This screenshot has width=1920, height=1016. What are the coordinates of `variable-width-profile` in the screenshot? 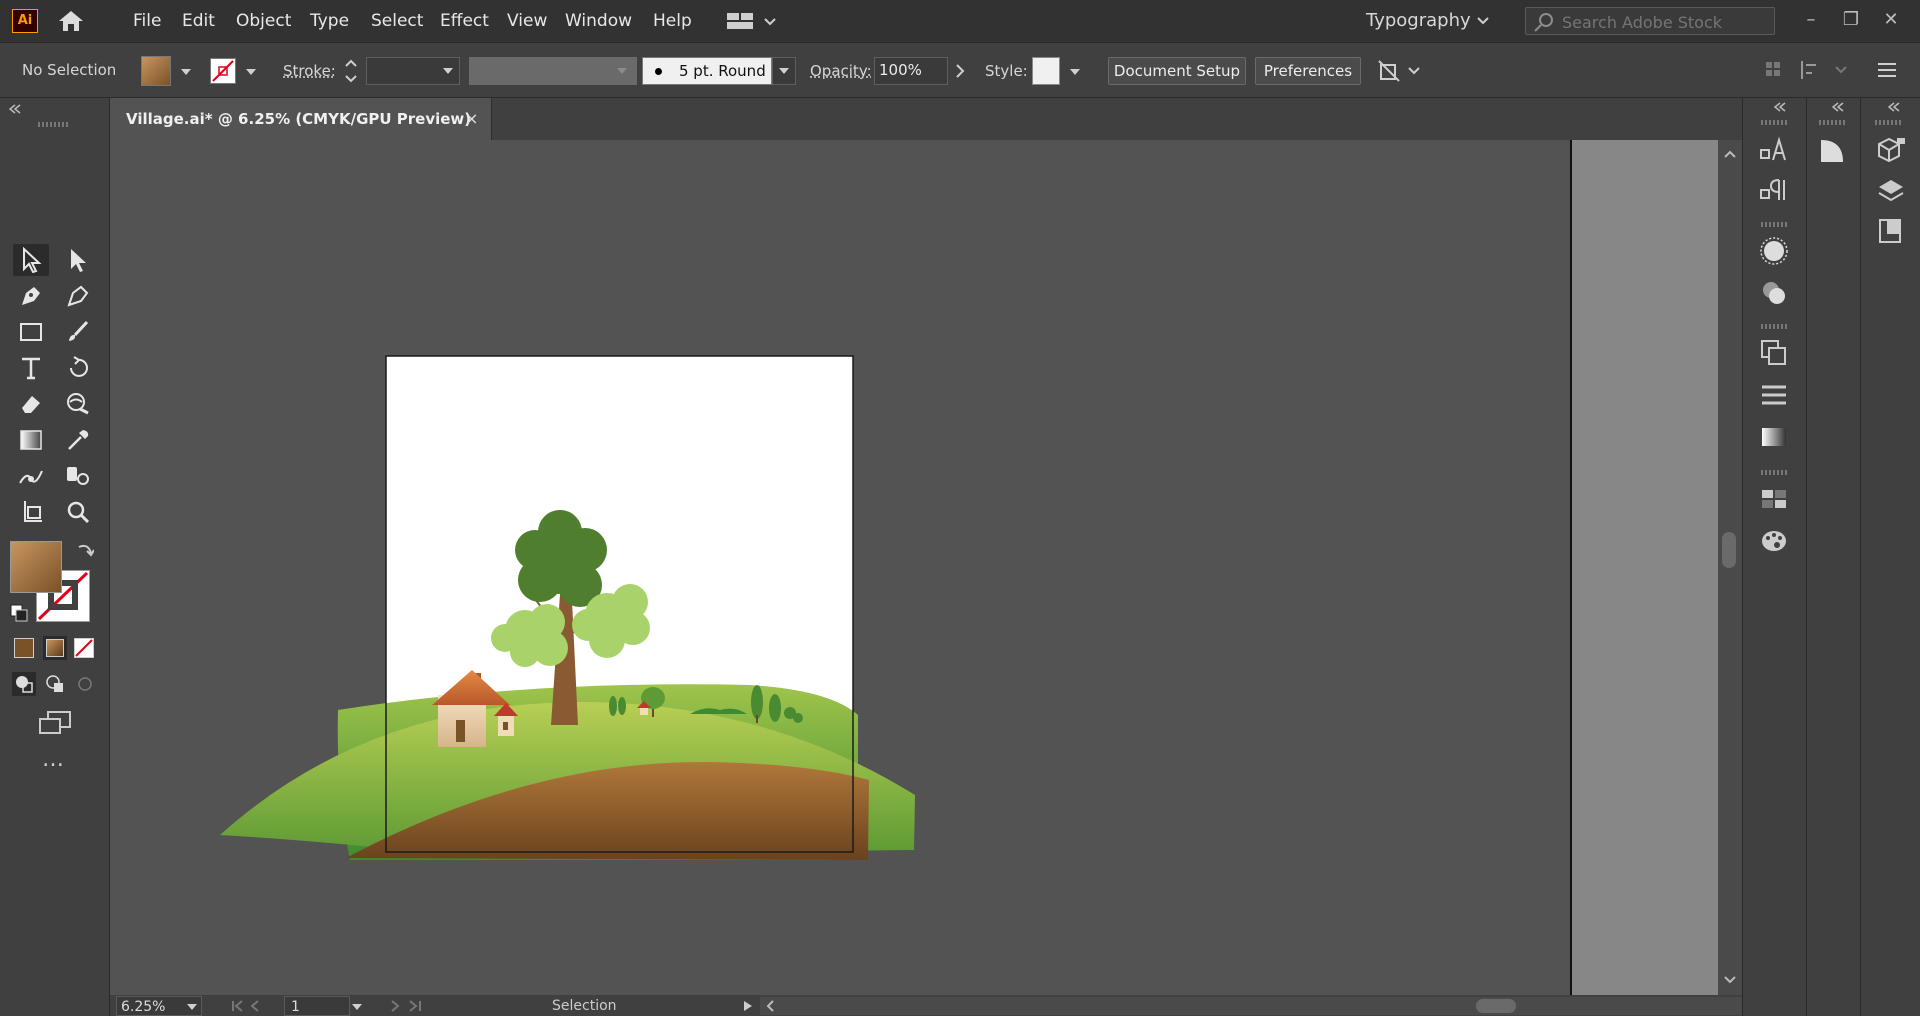 It's located at (553, 71).